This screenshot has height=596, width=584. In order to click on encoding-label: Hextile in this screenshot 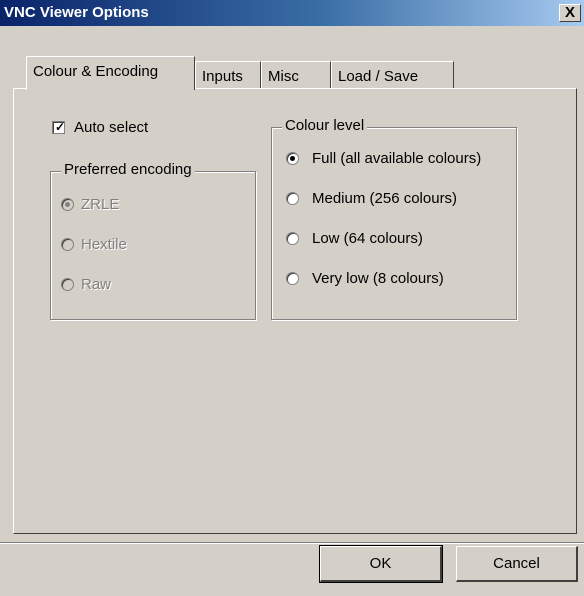, I will do `click(104, 244)`.